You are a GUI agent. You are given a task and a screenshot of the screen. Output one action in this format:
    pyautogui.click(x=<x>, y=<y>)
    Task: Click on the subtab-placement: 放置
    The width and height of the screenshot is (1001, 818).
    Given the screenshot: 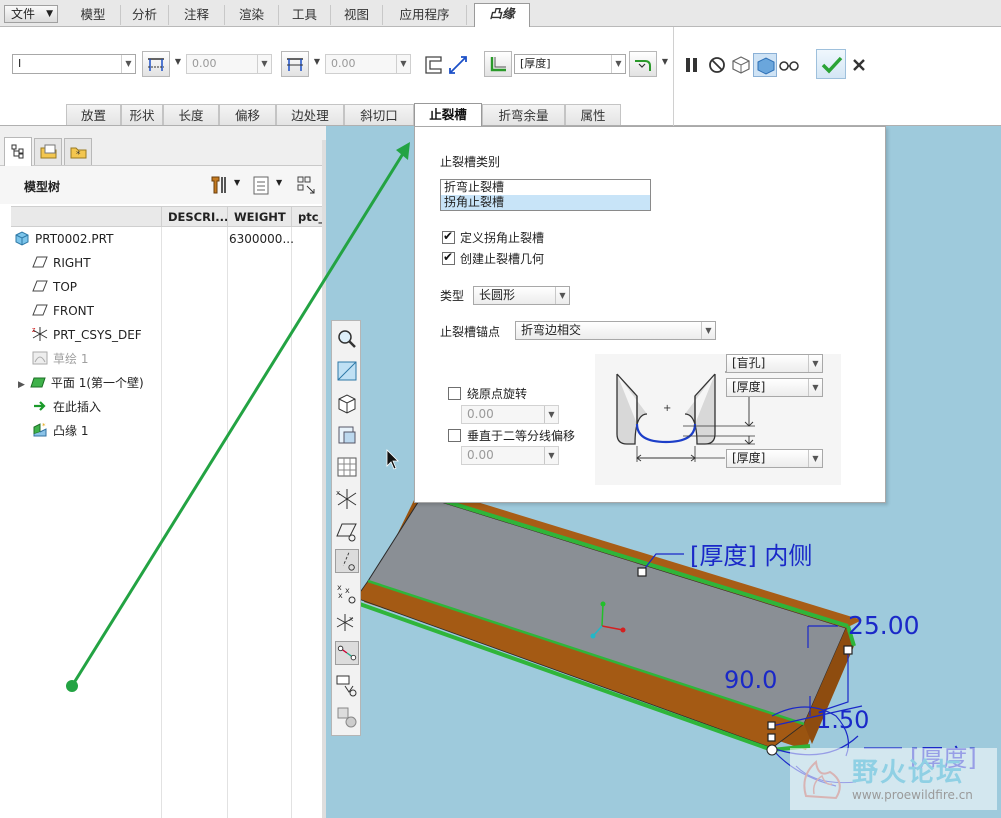 What is the action you would take?
    pyautogui.click(x=93, y=114)
    